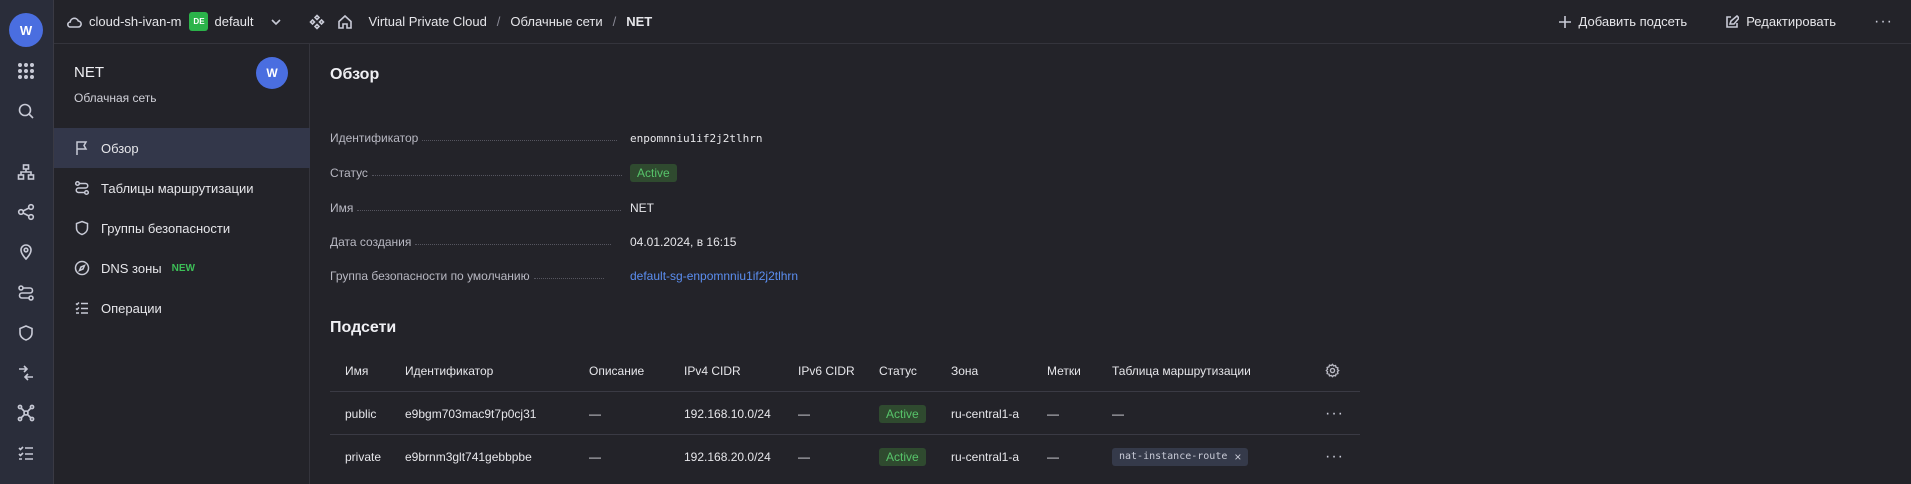  What do you see at coordinates (131, 308) in the screenshot?
I see `sidebar-item-label: Операции` at bounding box center [131, 308].